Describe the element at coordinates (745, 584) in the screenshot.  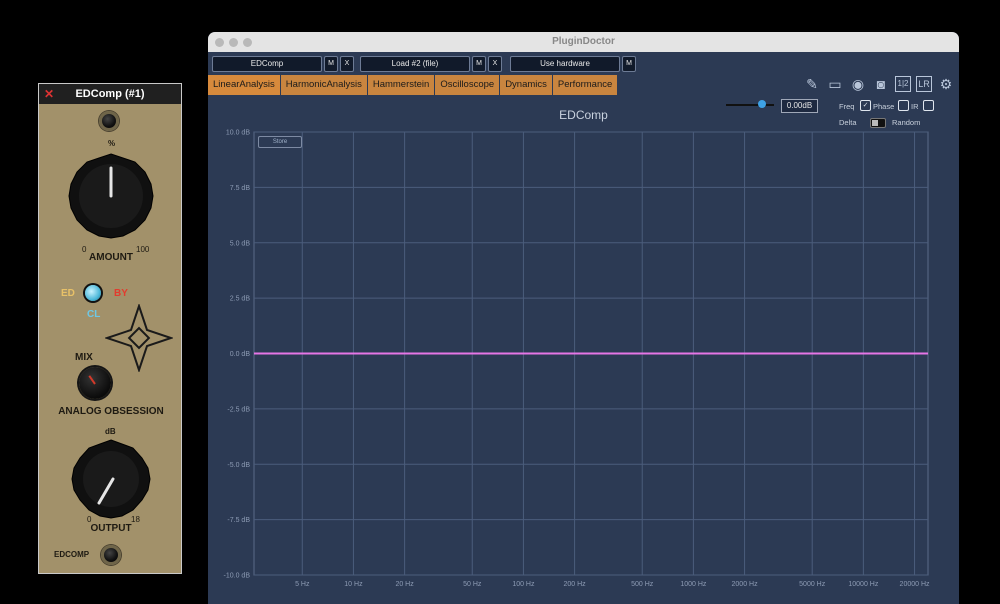
I see `x-tick-label: 2000 Hz` at that location.